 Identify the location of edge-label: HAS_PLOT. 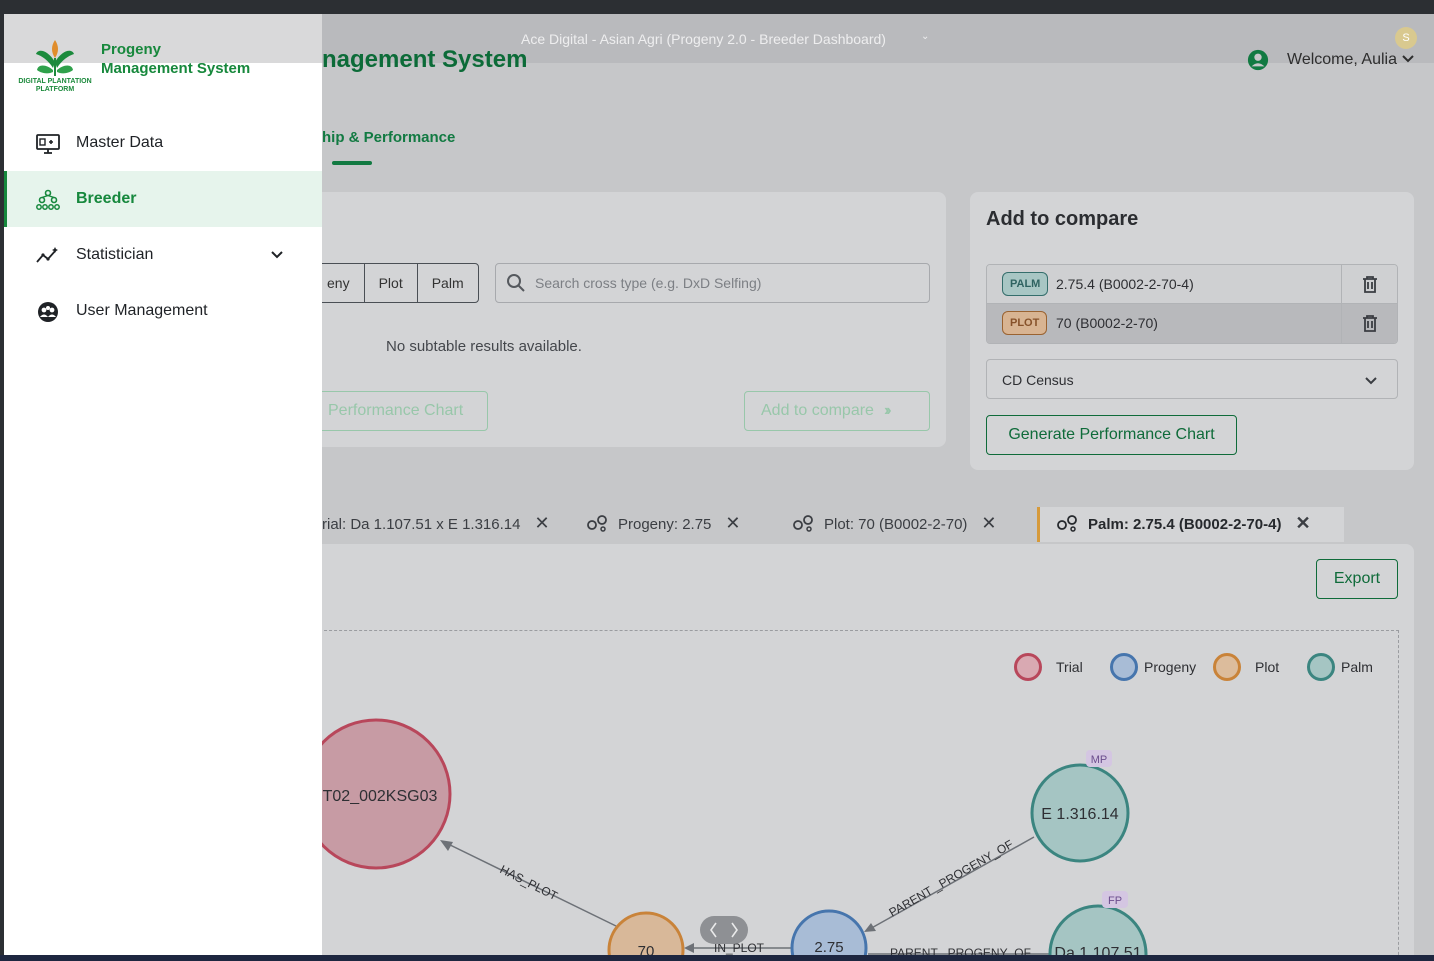
(529, 882).